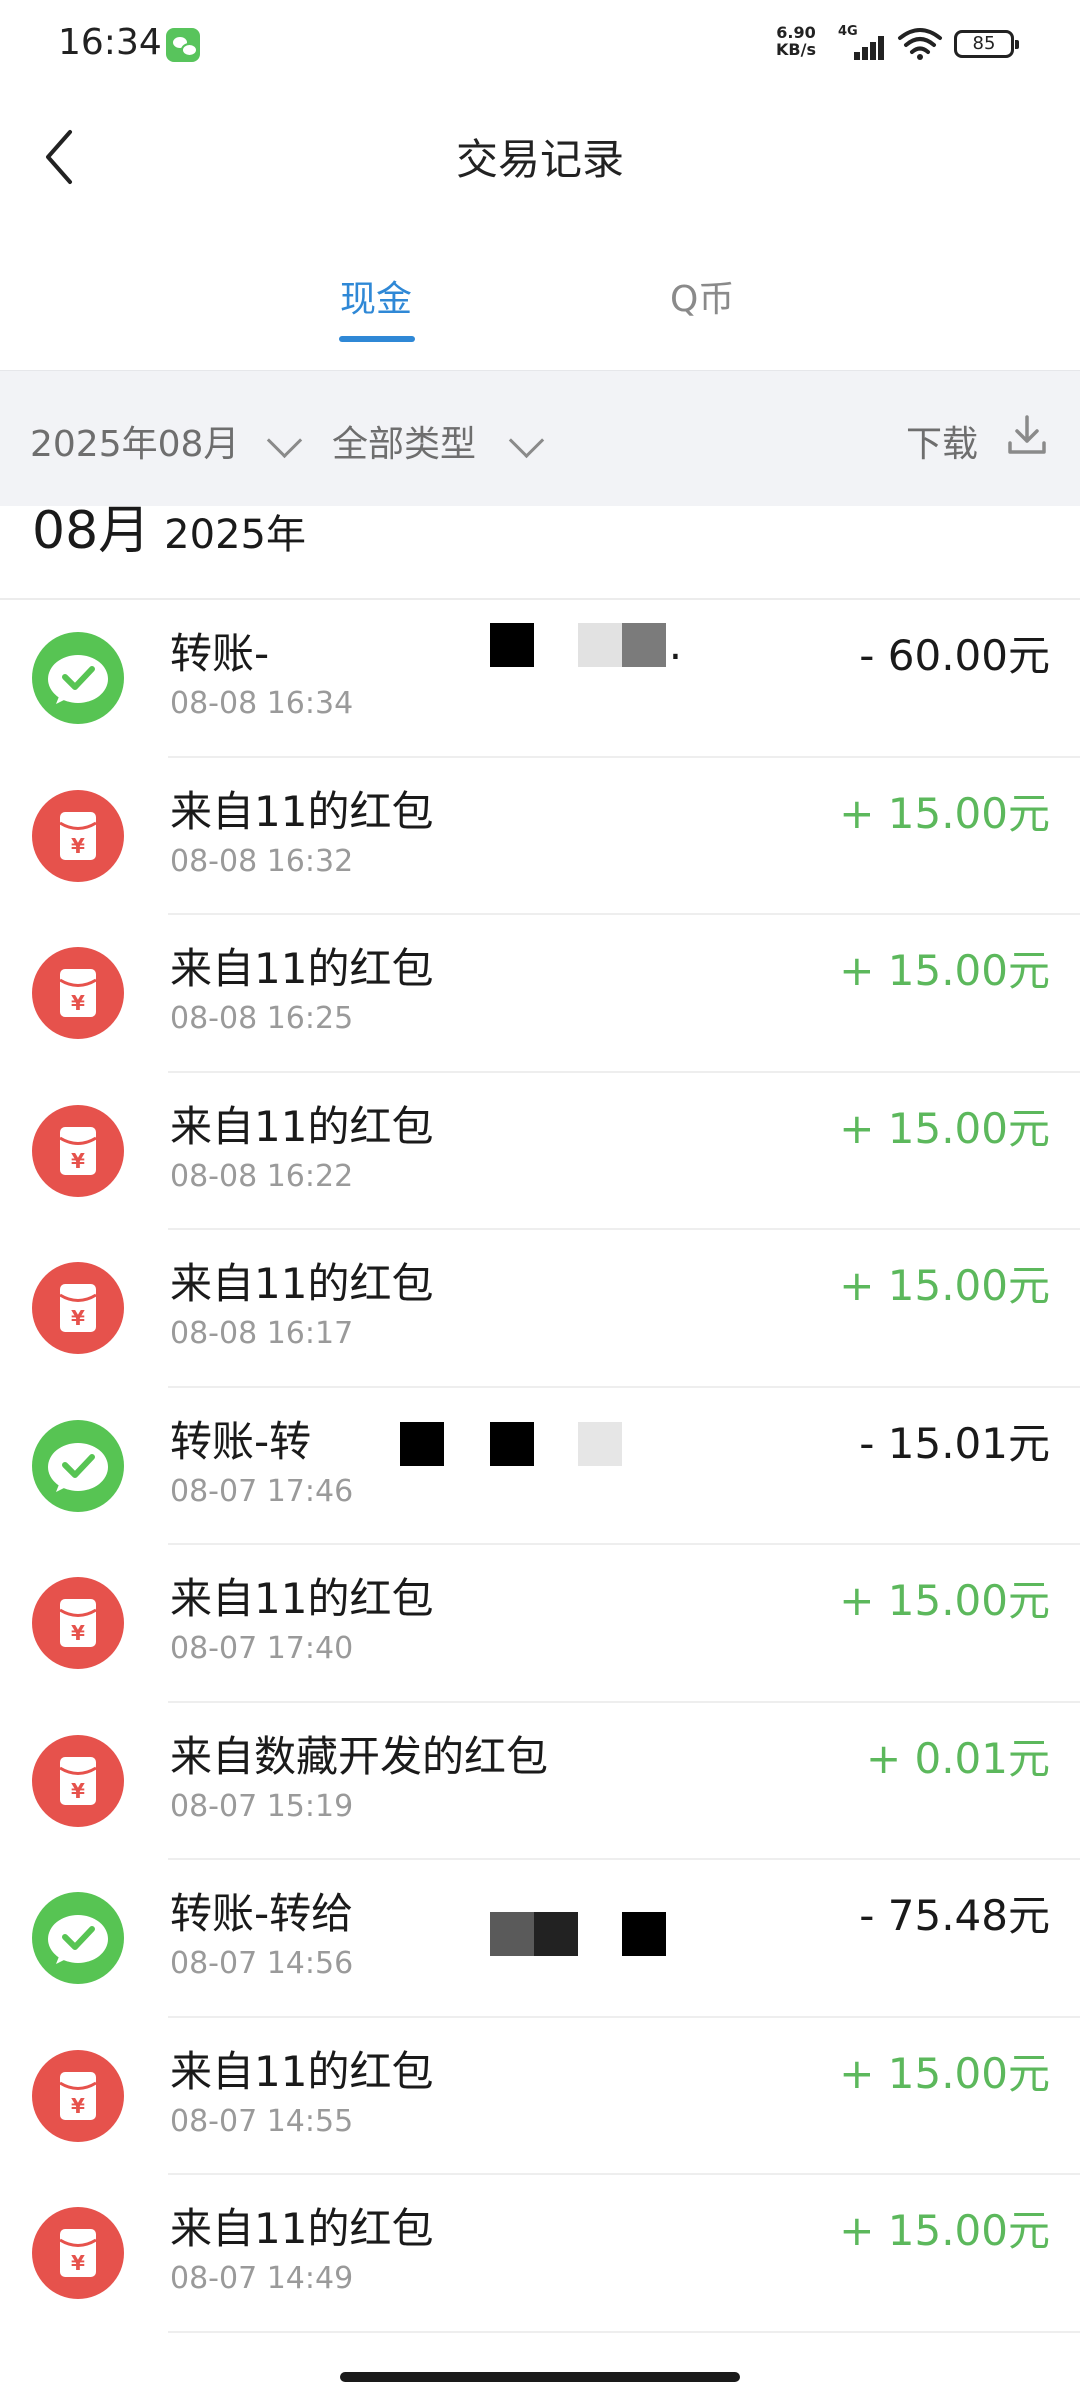 Image resolution: width=1080 pixels, height=2400 pixels. What do you see at coordinates (540, 2097) in the screenshot?
I see `transaction-row: ¥ 来自11的红包 08-07 14:55 + 15.00元` at bounding box center [540, 2097].